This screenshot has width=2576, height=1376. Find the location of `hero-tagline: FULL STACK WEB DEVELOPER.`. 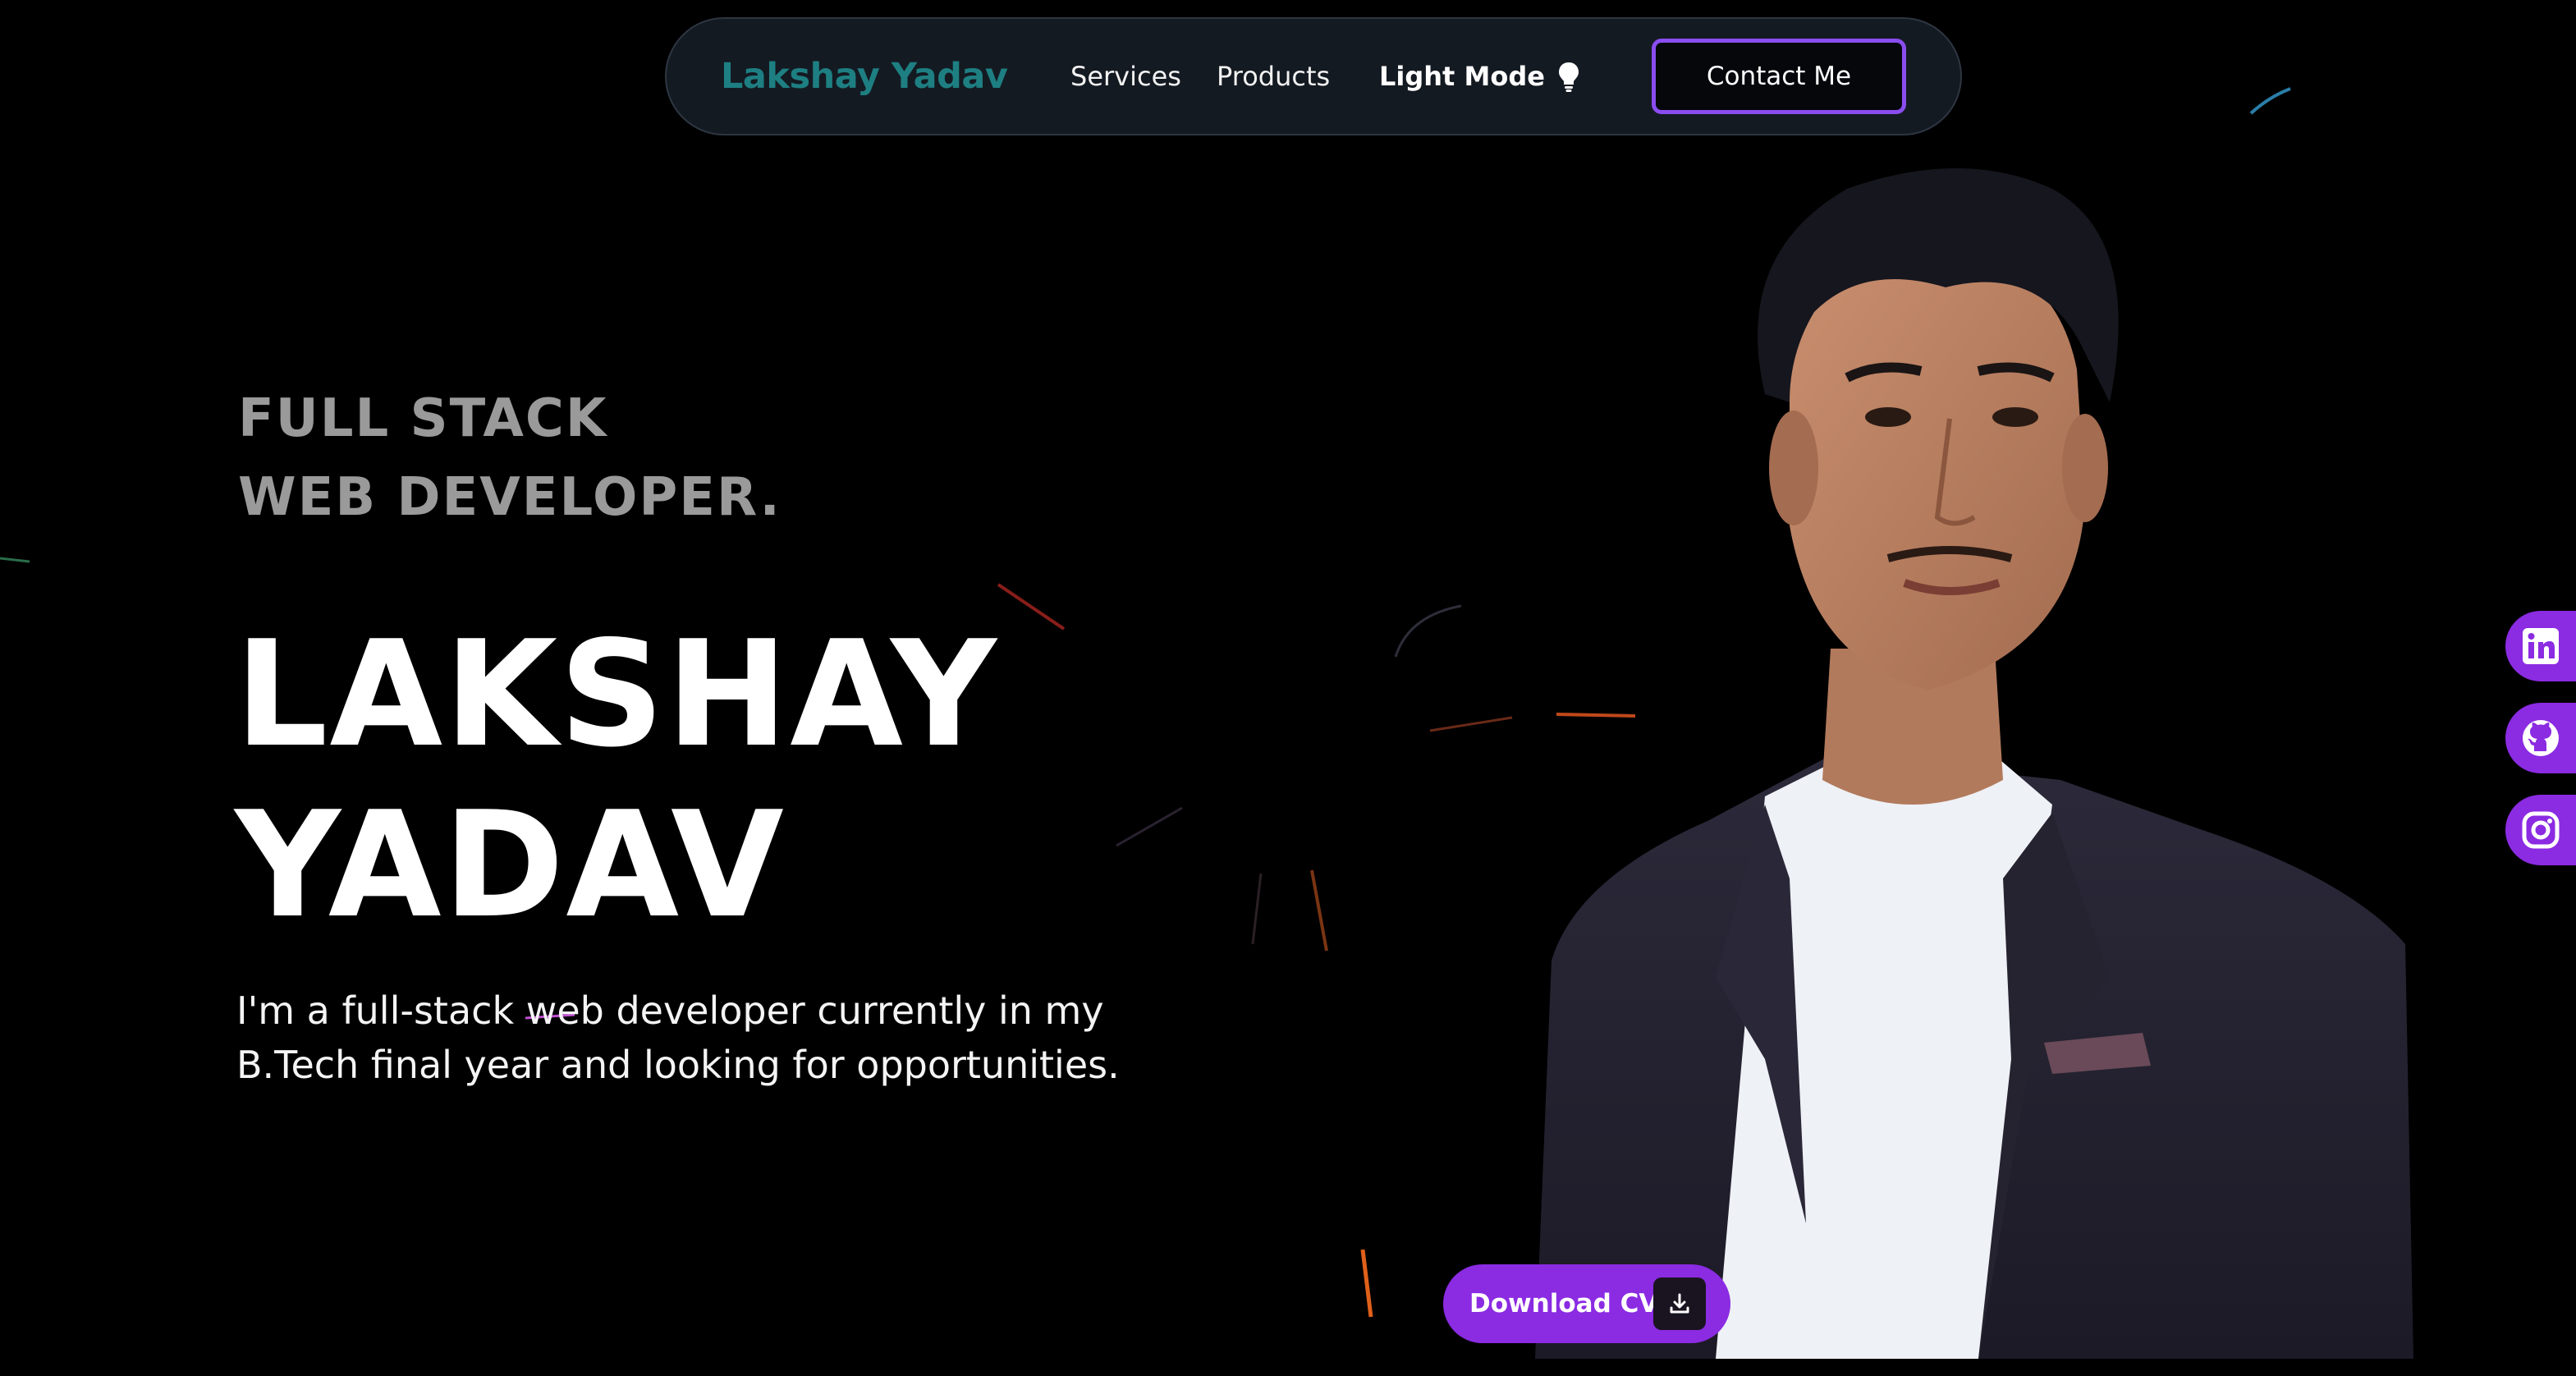

hero-tagline: FULL STACK WEB DEVELOPER. is located at coordinates (510, 458).